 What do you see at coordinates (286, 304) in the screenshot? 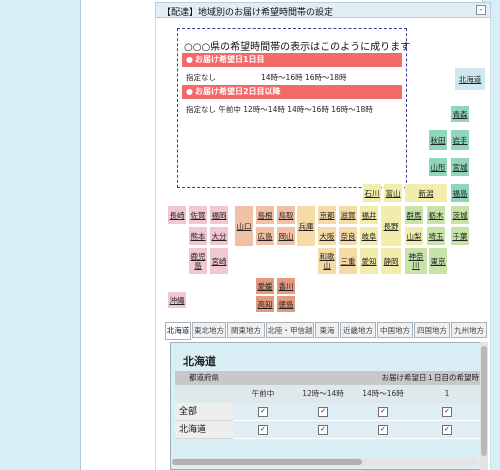
I see `pref-tokushima: 徳島` at bounding box center [286, 304].